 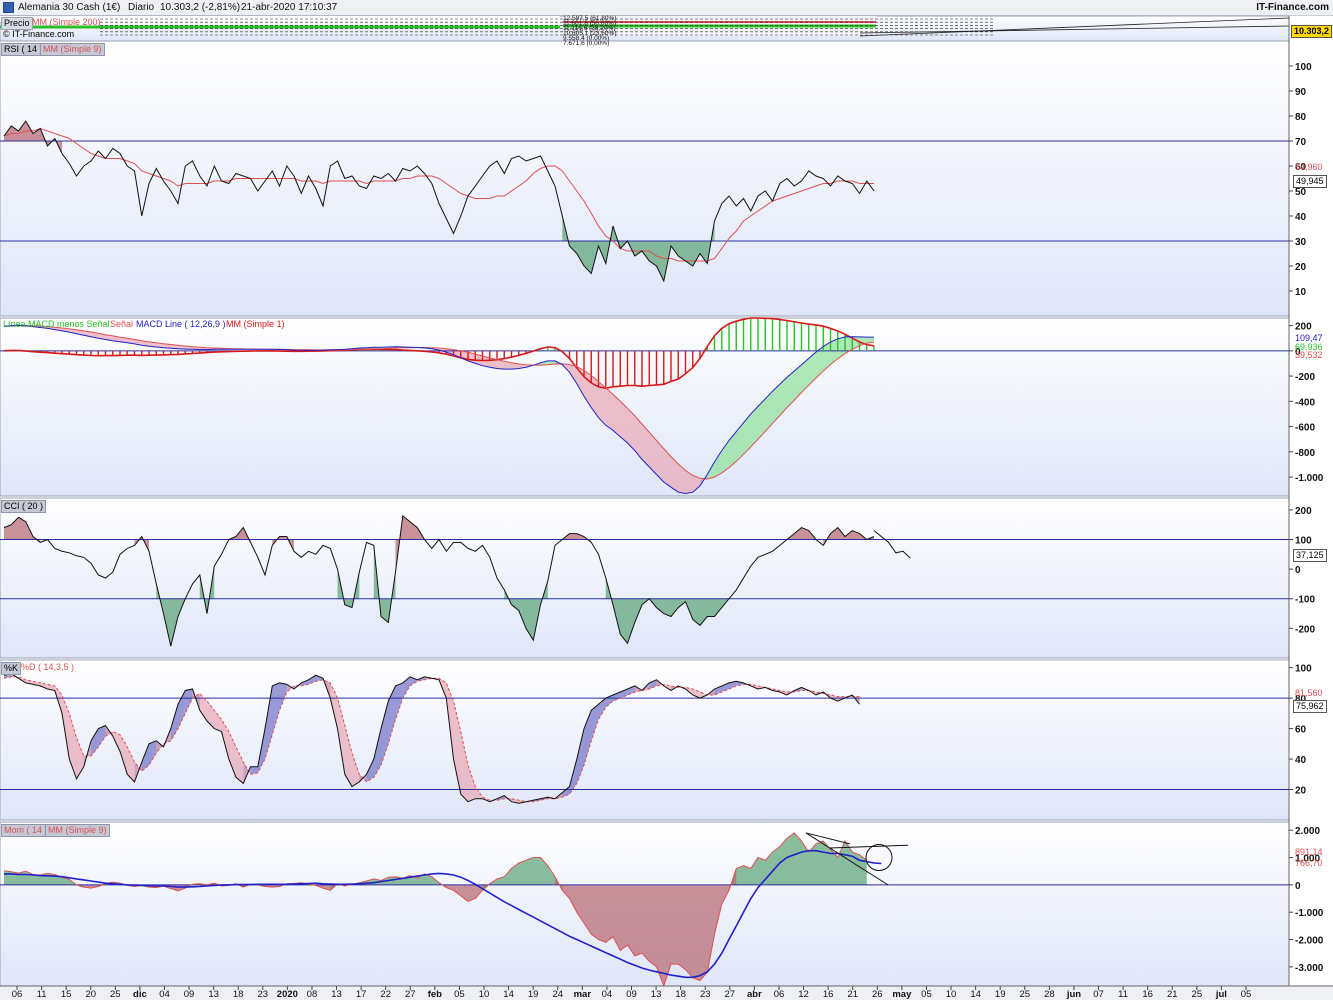 What do you see at coordinates (1309, 968) in the screenshot?
I see `y-tick-label: -3.000` at bounding box center [1309, 968].